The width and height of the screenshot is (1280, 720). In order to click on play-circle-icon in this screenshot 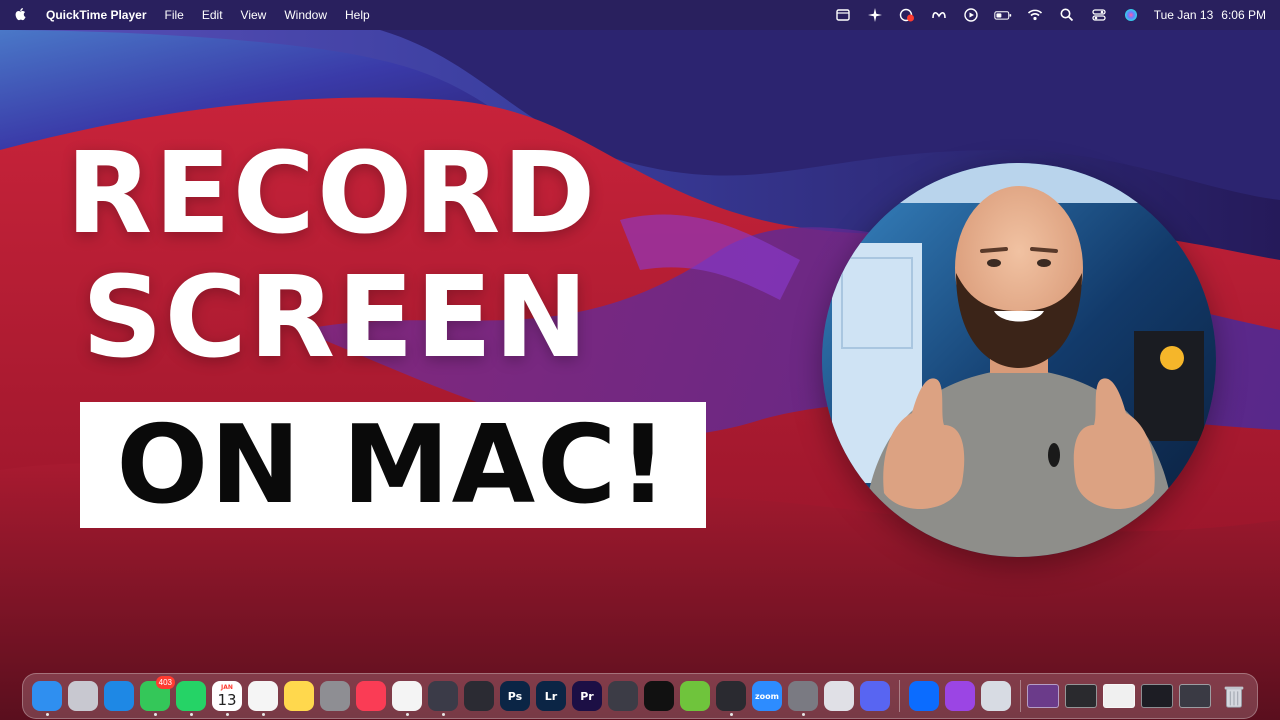, I will do `click(971, 15)`.